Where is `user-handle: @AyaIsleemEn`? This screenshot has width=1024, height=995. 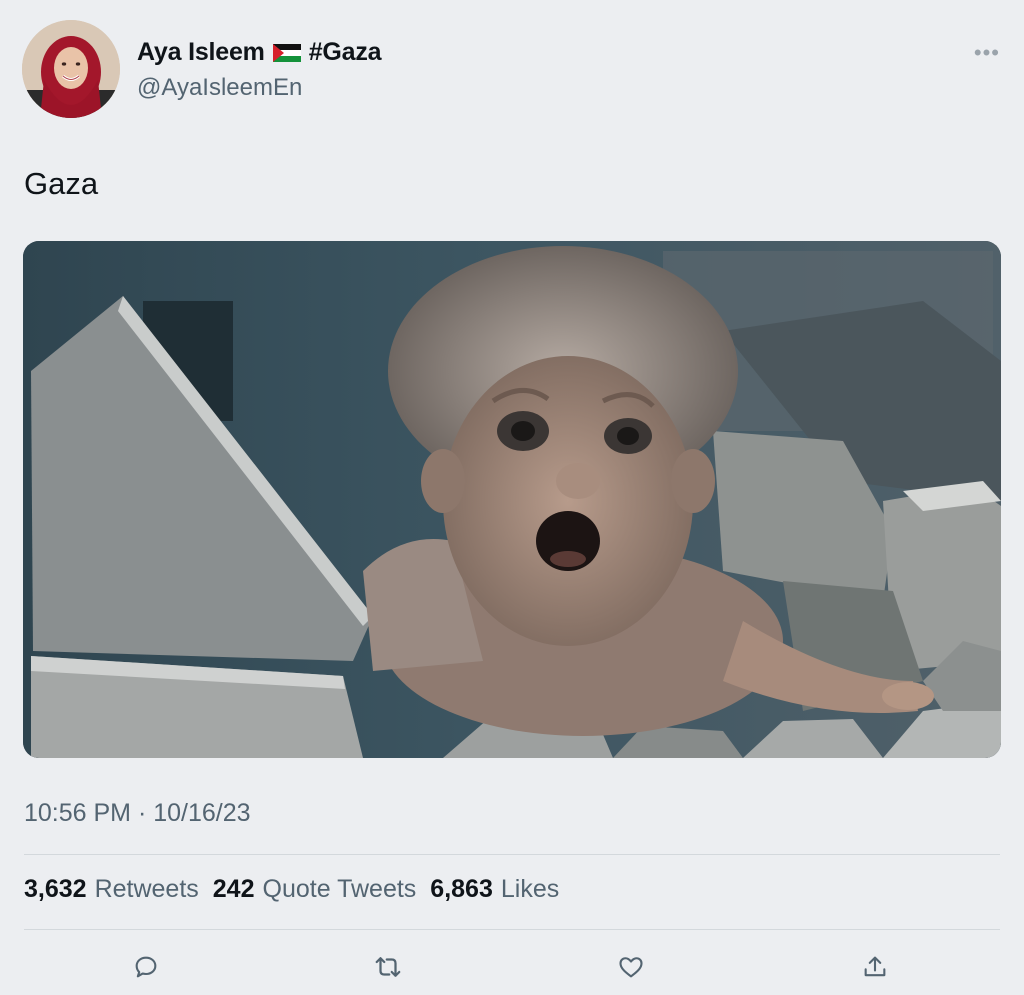 user-handle: @AyaIsleemEn is located at coordinates (219, 88).